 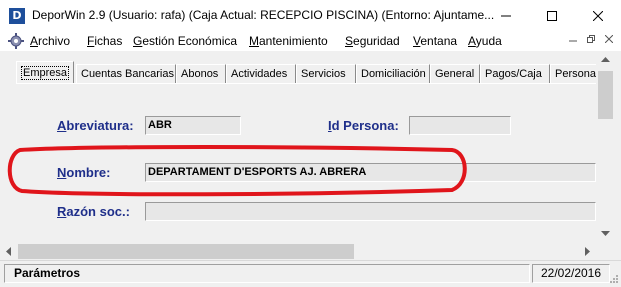 What do you see at coordinates (605, 60) in the screenshot?
I see `scroll-up-arrow-icon` at bounding box center [605, 60].